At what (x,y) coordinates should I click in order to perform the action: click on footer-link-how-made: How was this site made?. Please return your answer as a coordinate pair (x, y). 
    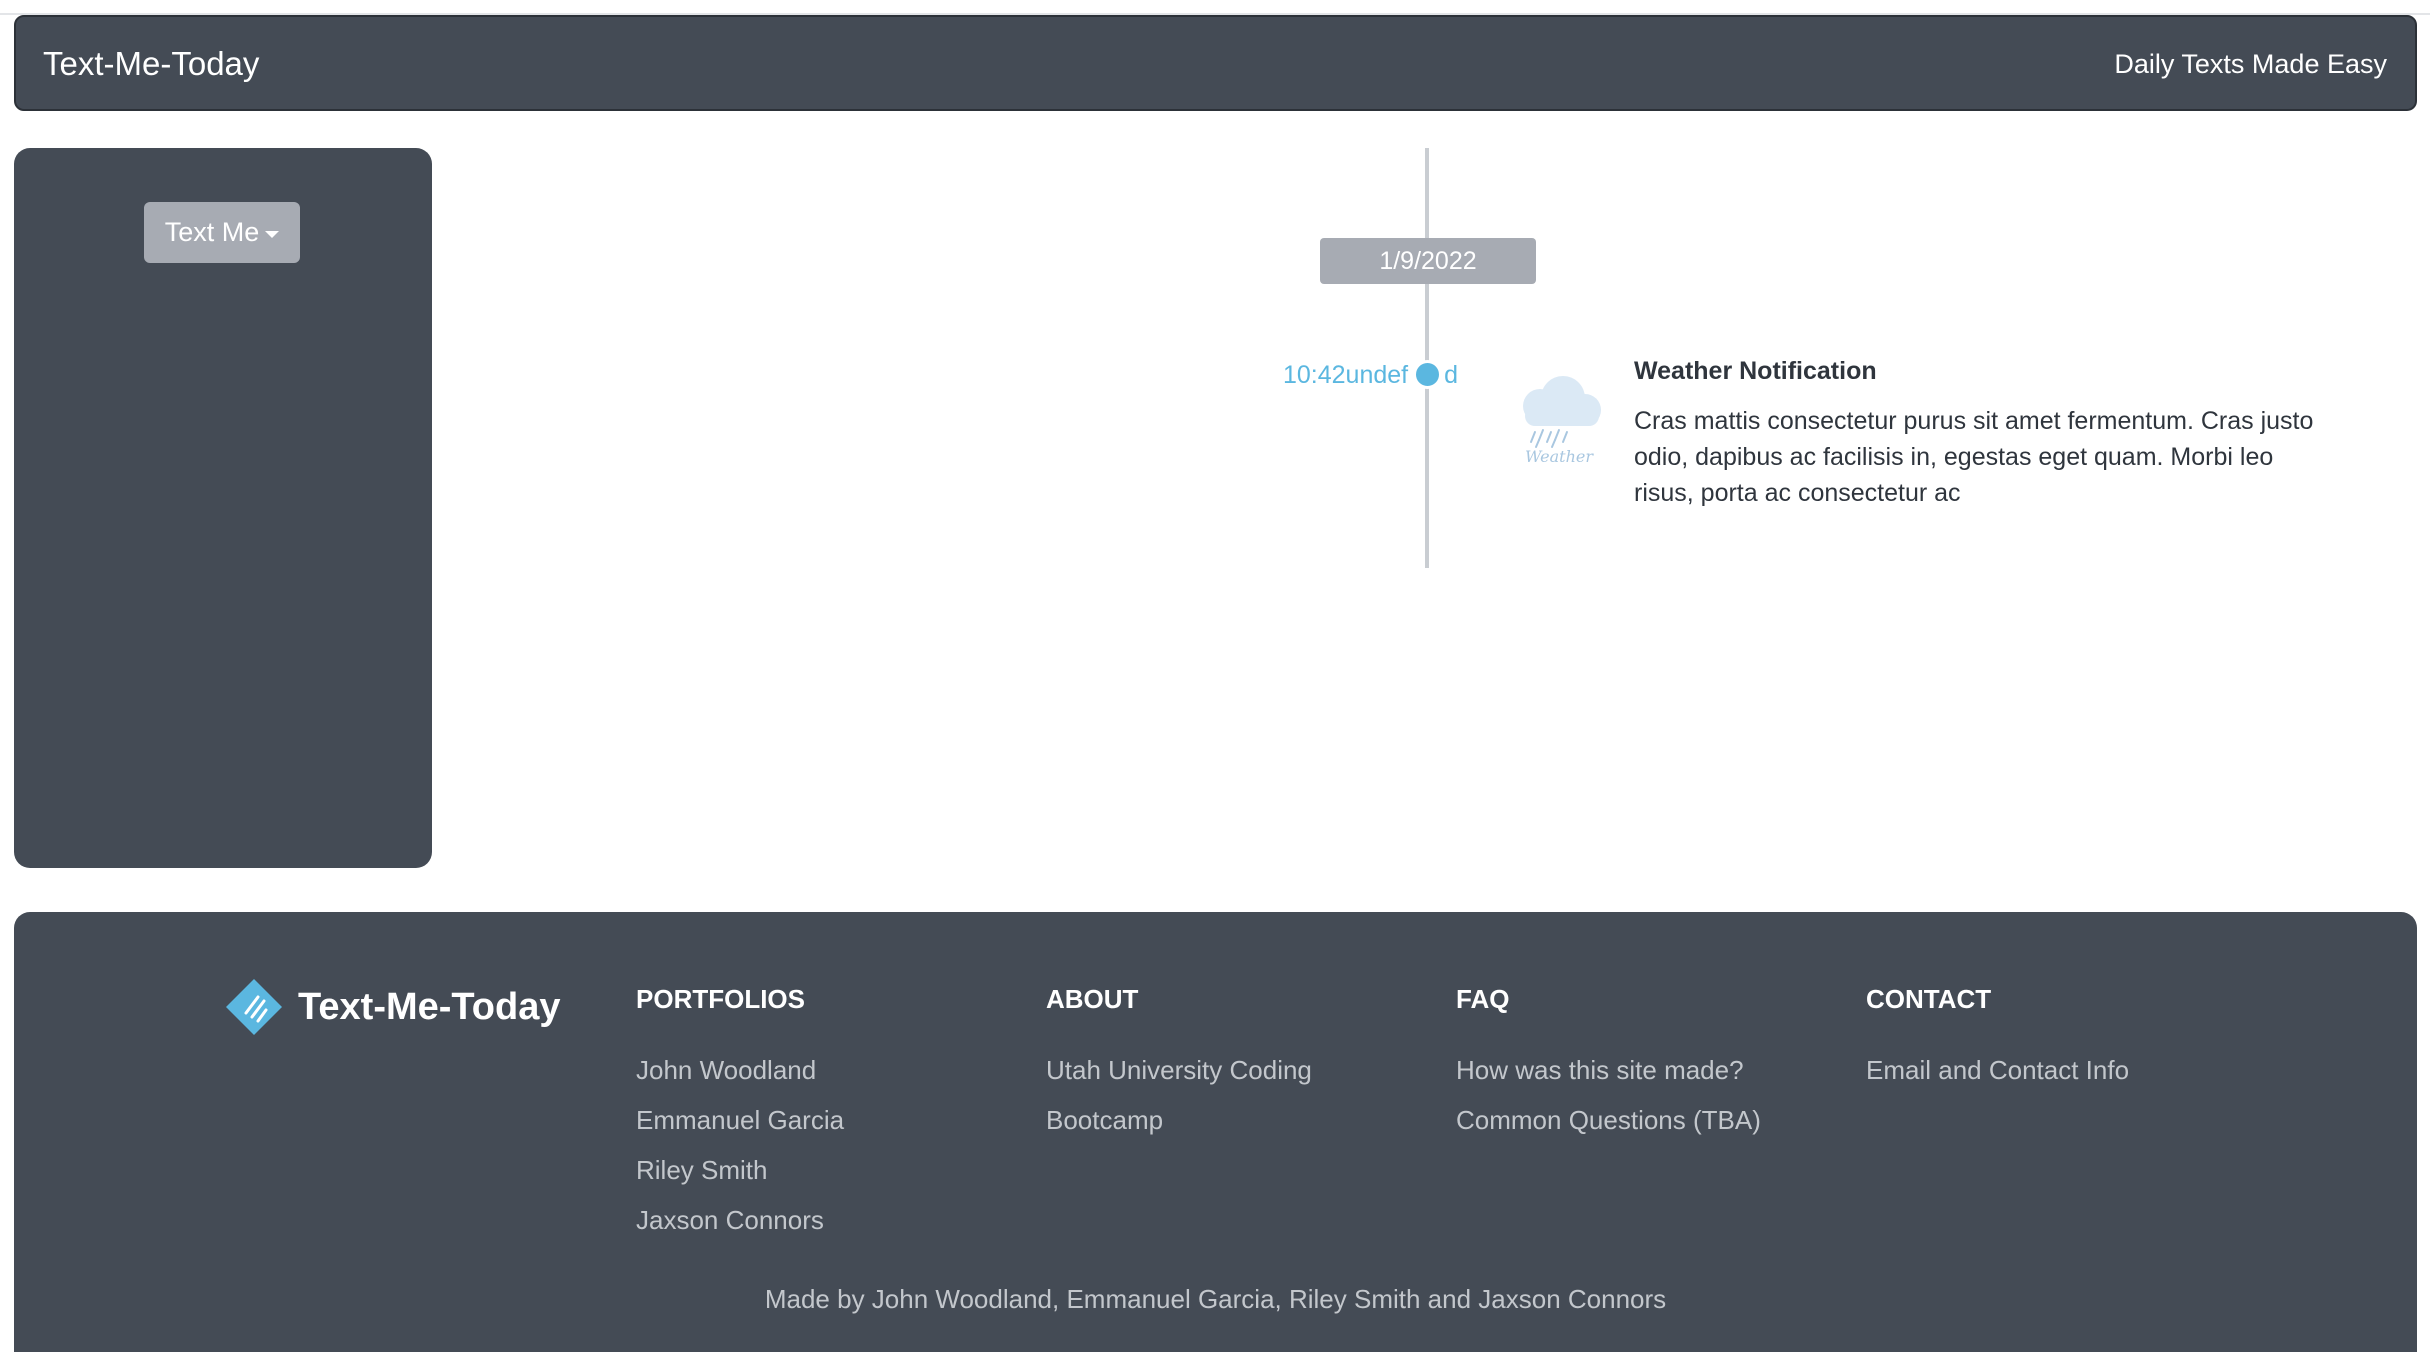
    Looking at the image, I should click on (1608, 1070).